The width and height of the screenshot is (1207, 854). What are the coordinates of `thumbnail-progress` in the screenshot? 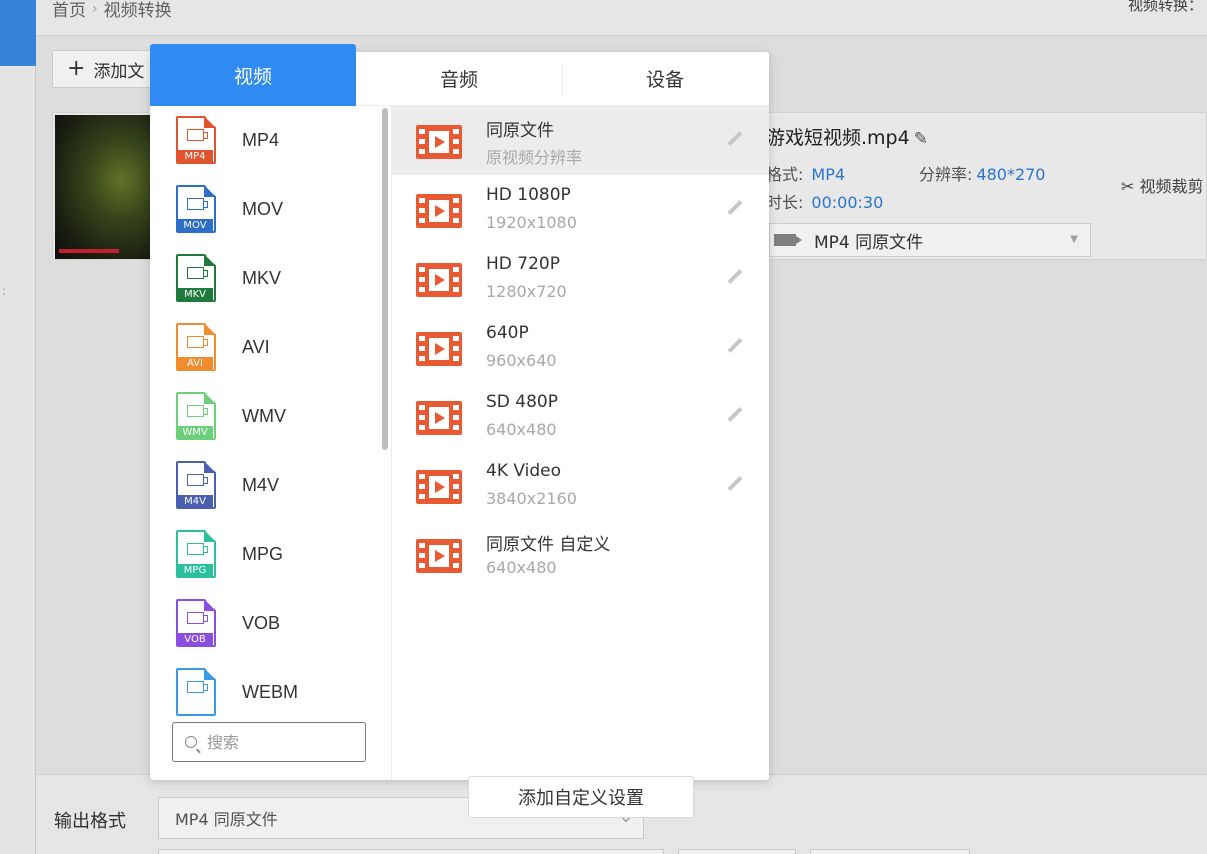 It's located at (89, 251).